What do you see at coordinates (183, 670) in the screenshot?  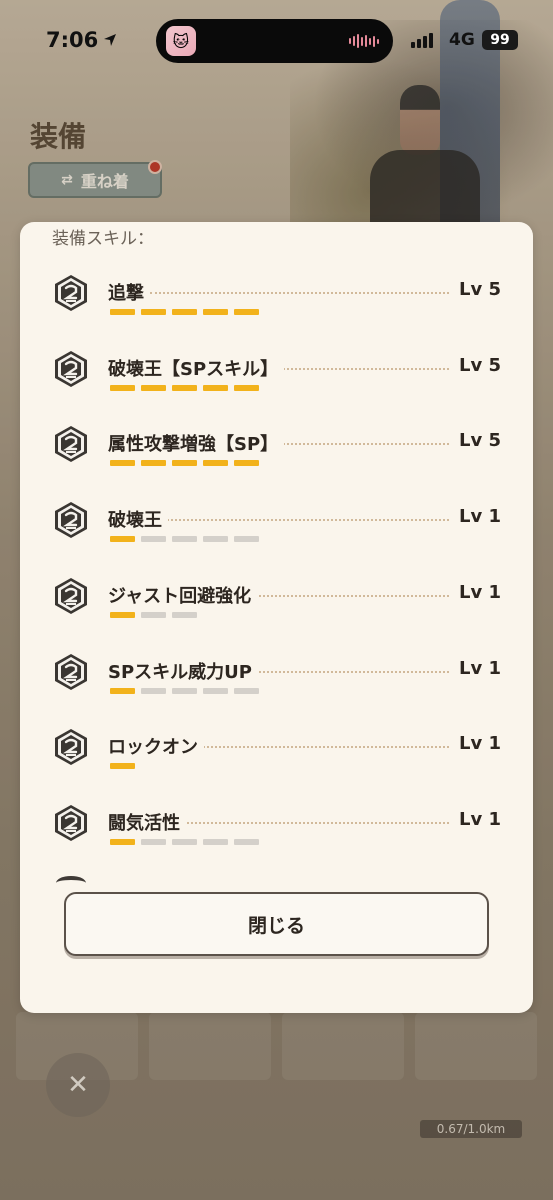 I see `skill-name: SPスキル威力UP` at bounding box center [183, 670].